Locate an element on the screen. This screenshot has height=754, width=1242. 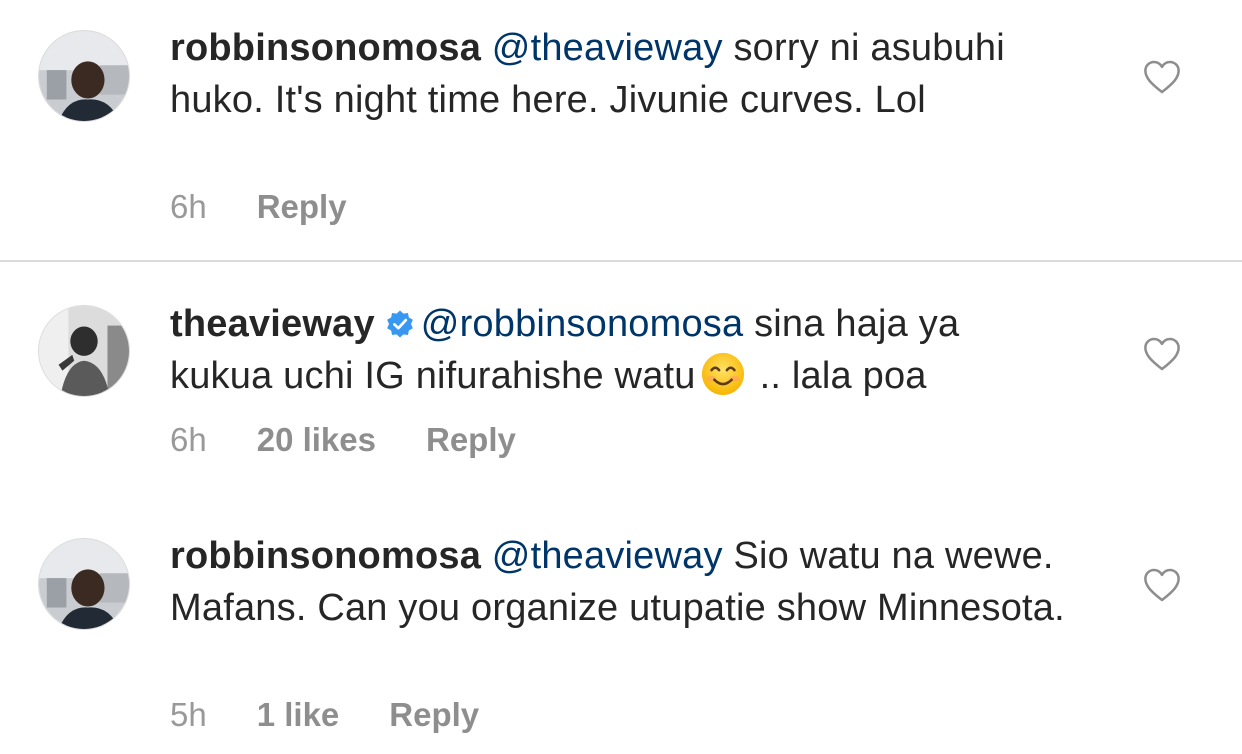
smiling-face-emoji-icon is located at coordinates (722, 374).